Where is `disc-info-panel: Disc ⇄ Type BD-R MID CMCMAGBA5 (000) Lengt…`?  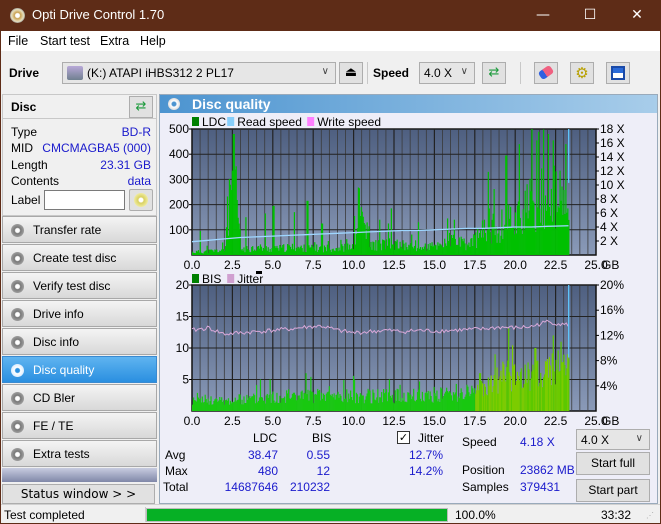 disc-info-panel: Disc ⇄ Type BD-R MID CMCMAGBA5 (000) Lengt… is located at coordinates (79, 155).